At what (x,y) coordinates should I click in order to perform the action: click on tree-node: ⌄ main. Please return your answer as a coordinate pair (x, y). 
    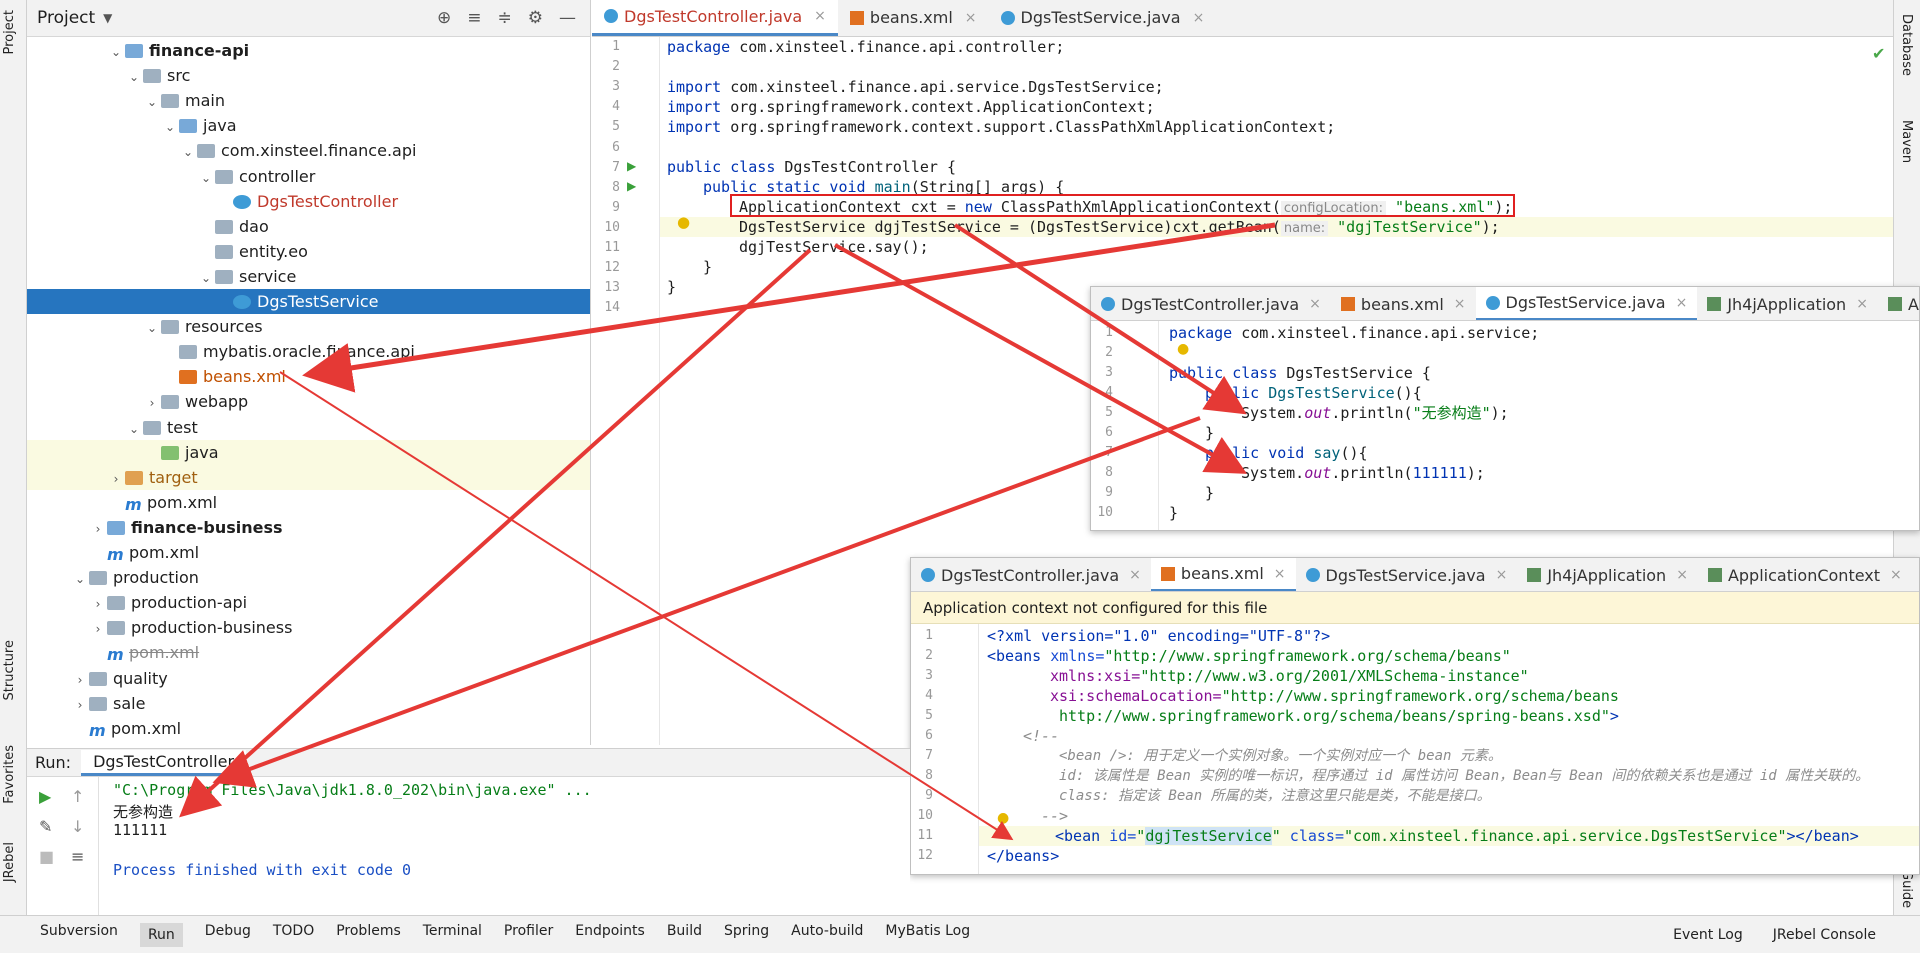
    Looking at the image, I should click on (308, 100).